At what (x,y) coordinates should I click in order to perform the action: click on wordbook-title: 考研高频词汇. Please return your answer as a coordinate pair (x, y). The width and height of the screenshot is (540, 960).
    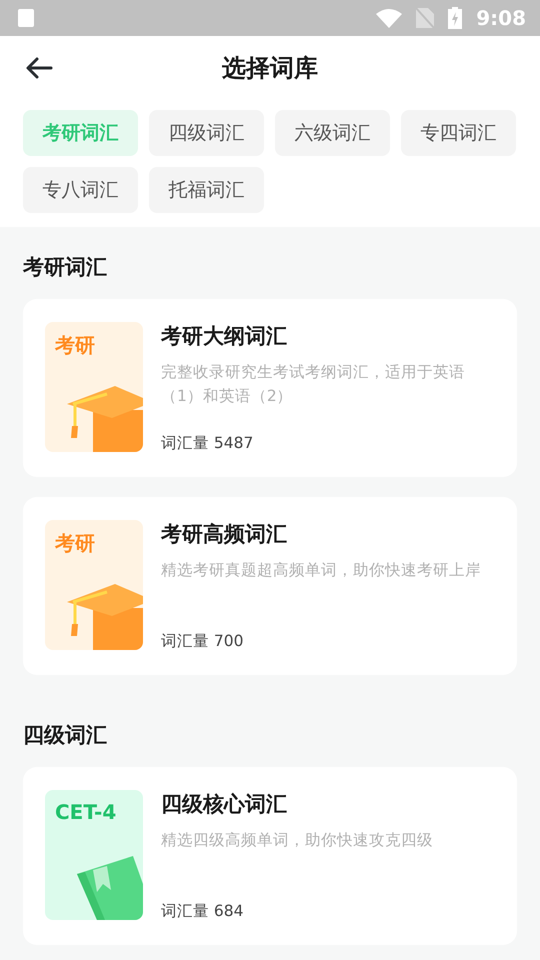
    Looking at the image, I should click on (224, 534).